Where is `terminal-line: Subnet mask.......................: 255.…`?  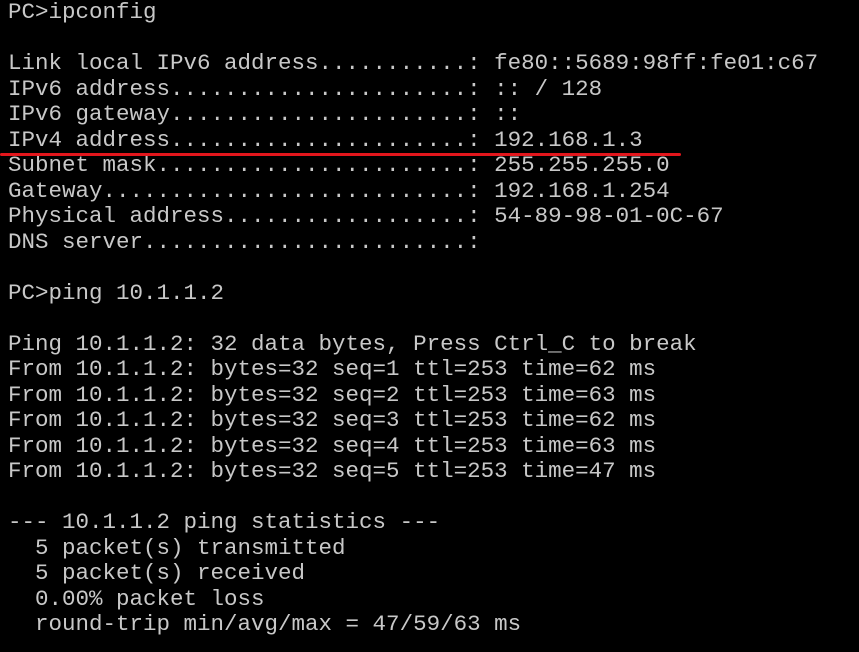 terminal-line: Subnet mask.......................: 255.… is located at coordinates (339, 165).